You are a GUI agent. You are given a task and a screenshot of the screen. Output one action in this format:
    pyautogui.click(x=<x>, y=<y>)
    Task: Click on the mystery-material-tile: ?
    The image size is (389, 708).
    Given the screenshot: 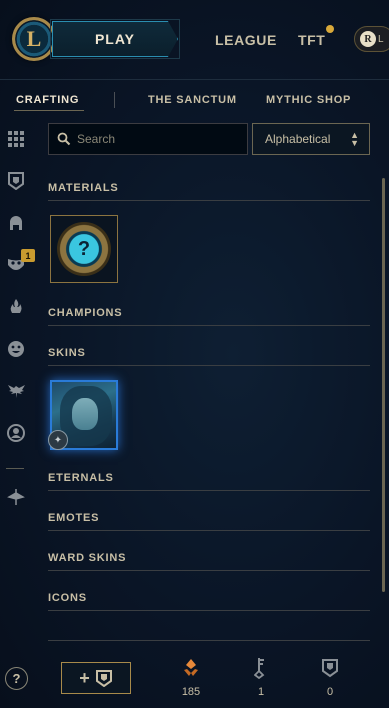 What is the action you would take?
    pyautogui.click(x=84, y=249)
    